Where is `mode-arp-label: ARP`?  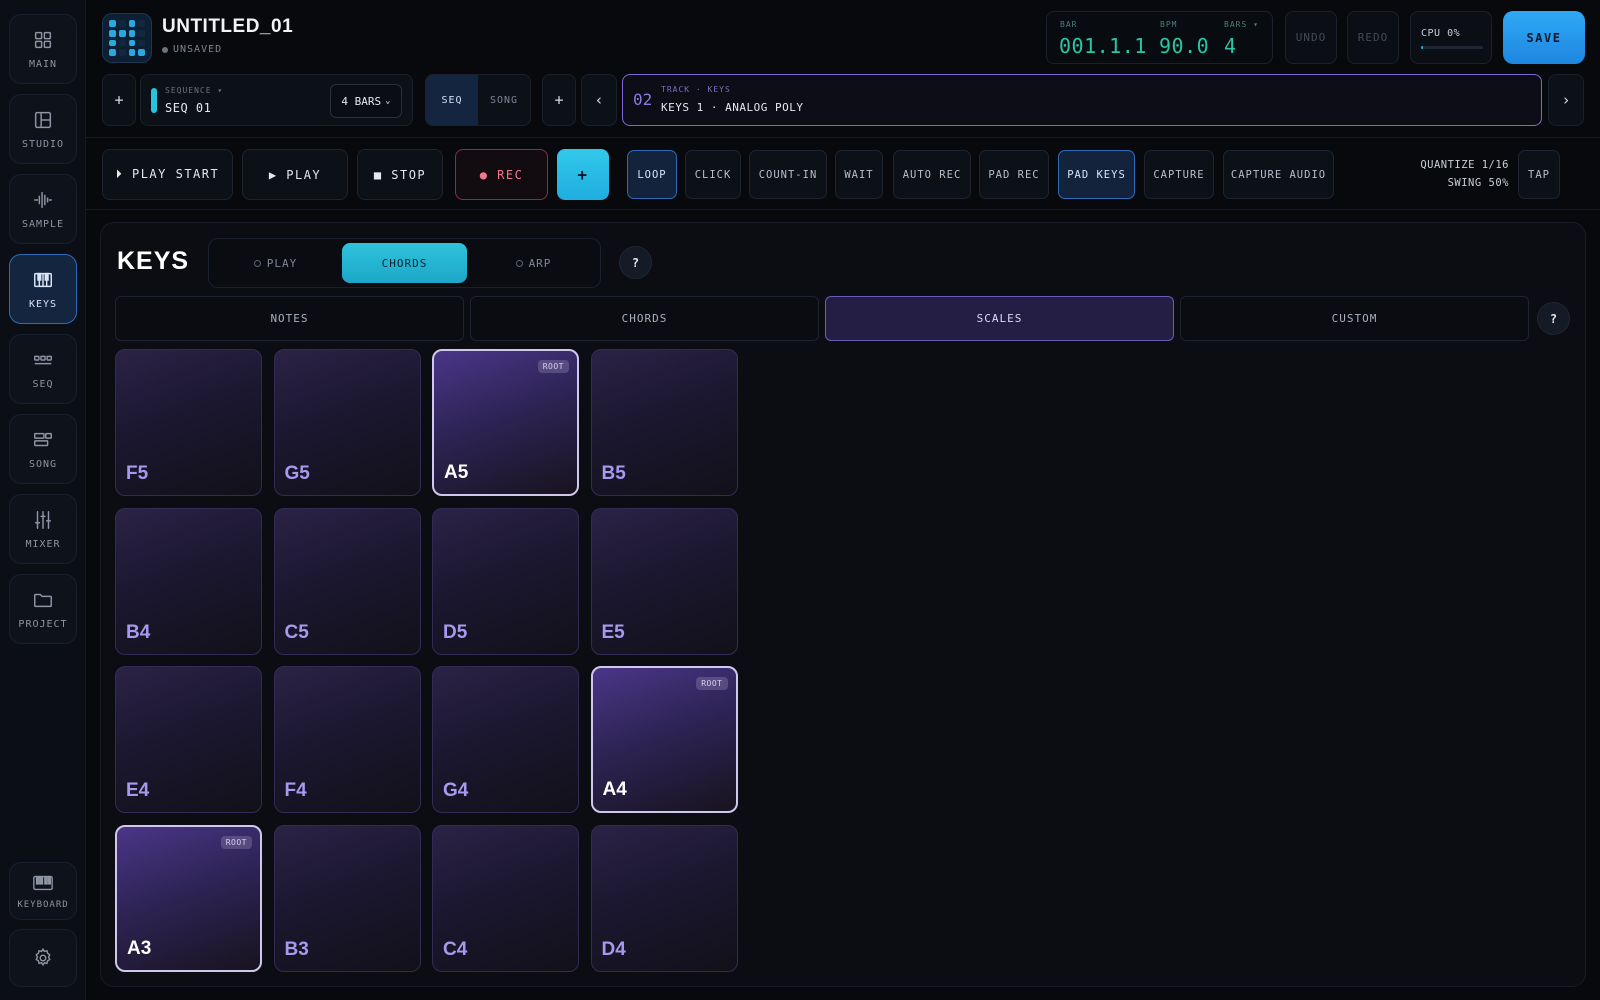 mode-arp-label: ARP is located at coordinates (540, 263).